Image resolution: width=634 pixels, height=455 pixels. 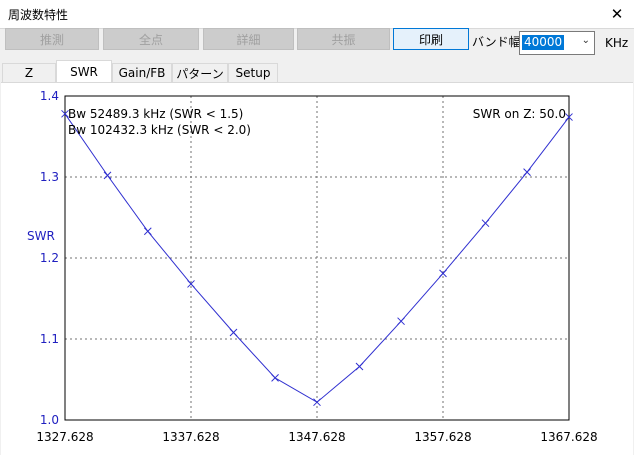 I want to click on x-tick-label: 1347.628, so click(x=316, y=437).